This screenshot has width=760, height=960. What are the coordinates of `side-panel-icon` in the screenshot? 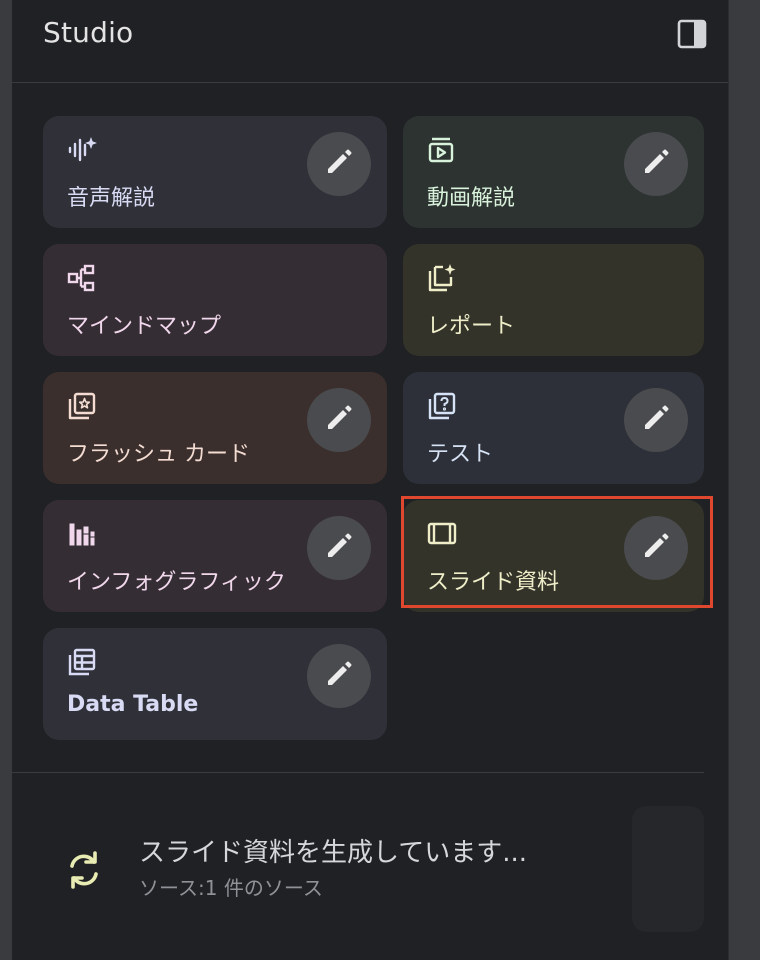 It's located at (692, 34).